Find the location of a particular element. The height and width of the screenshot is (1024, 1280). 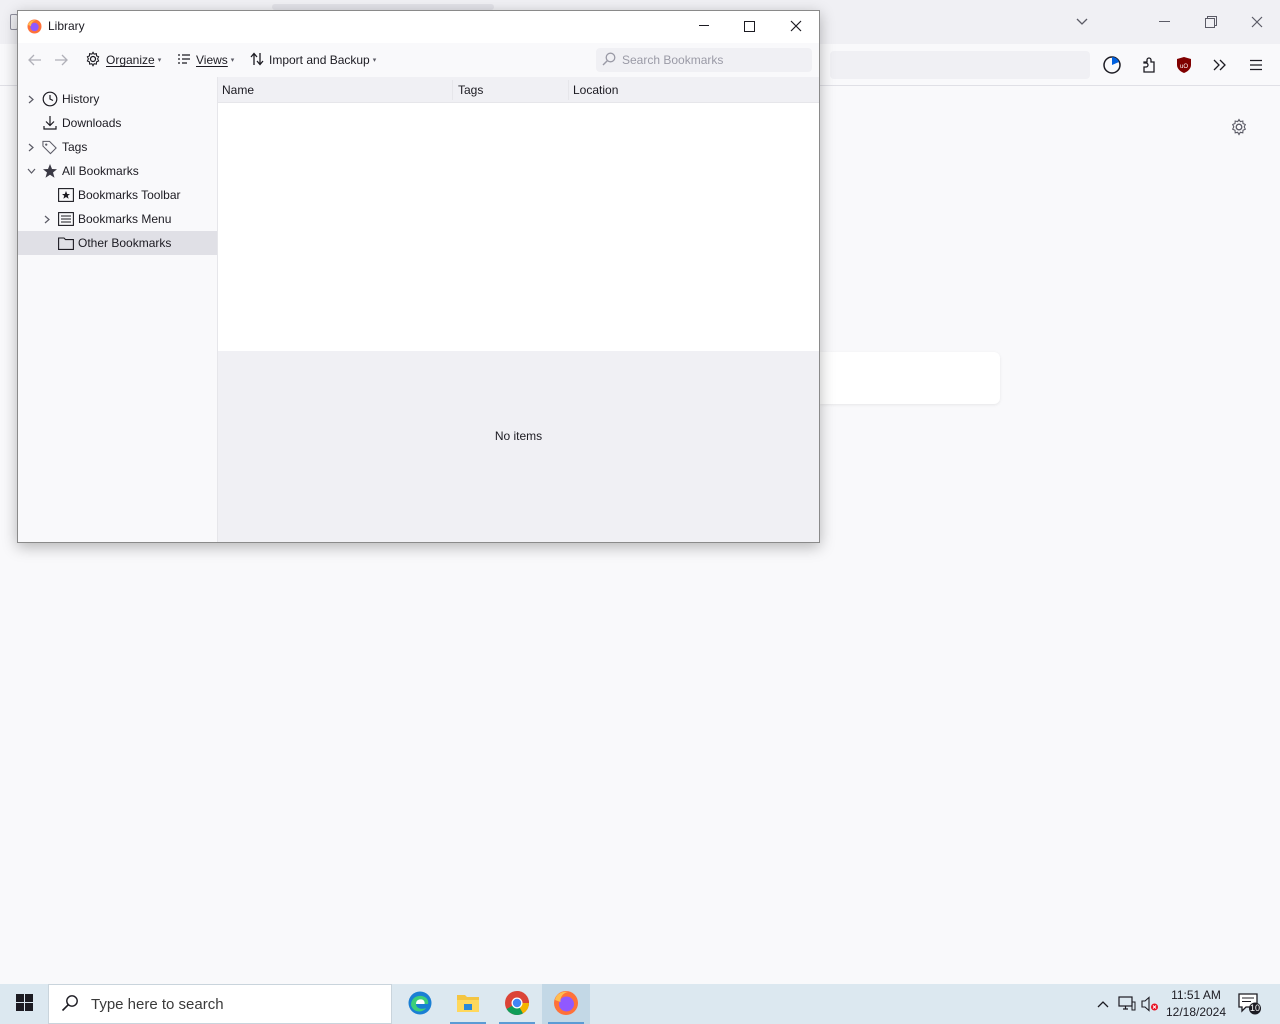

download-icon is located at coordinates (50, 123).